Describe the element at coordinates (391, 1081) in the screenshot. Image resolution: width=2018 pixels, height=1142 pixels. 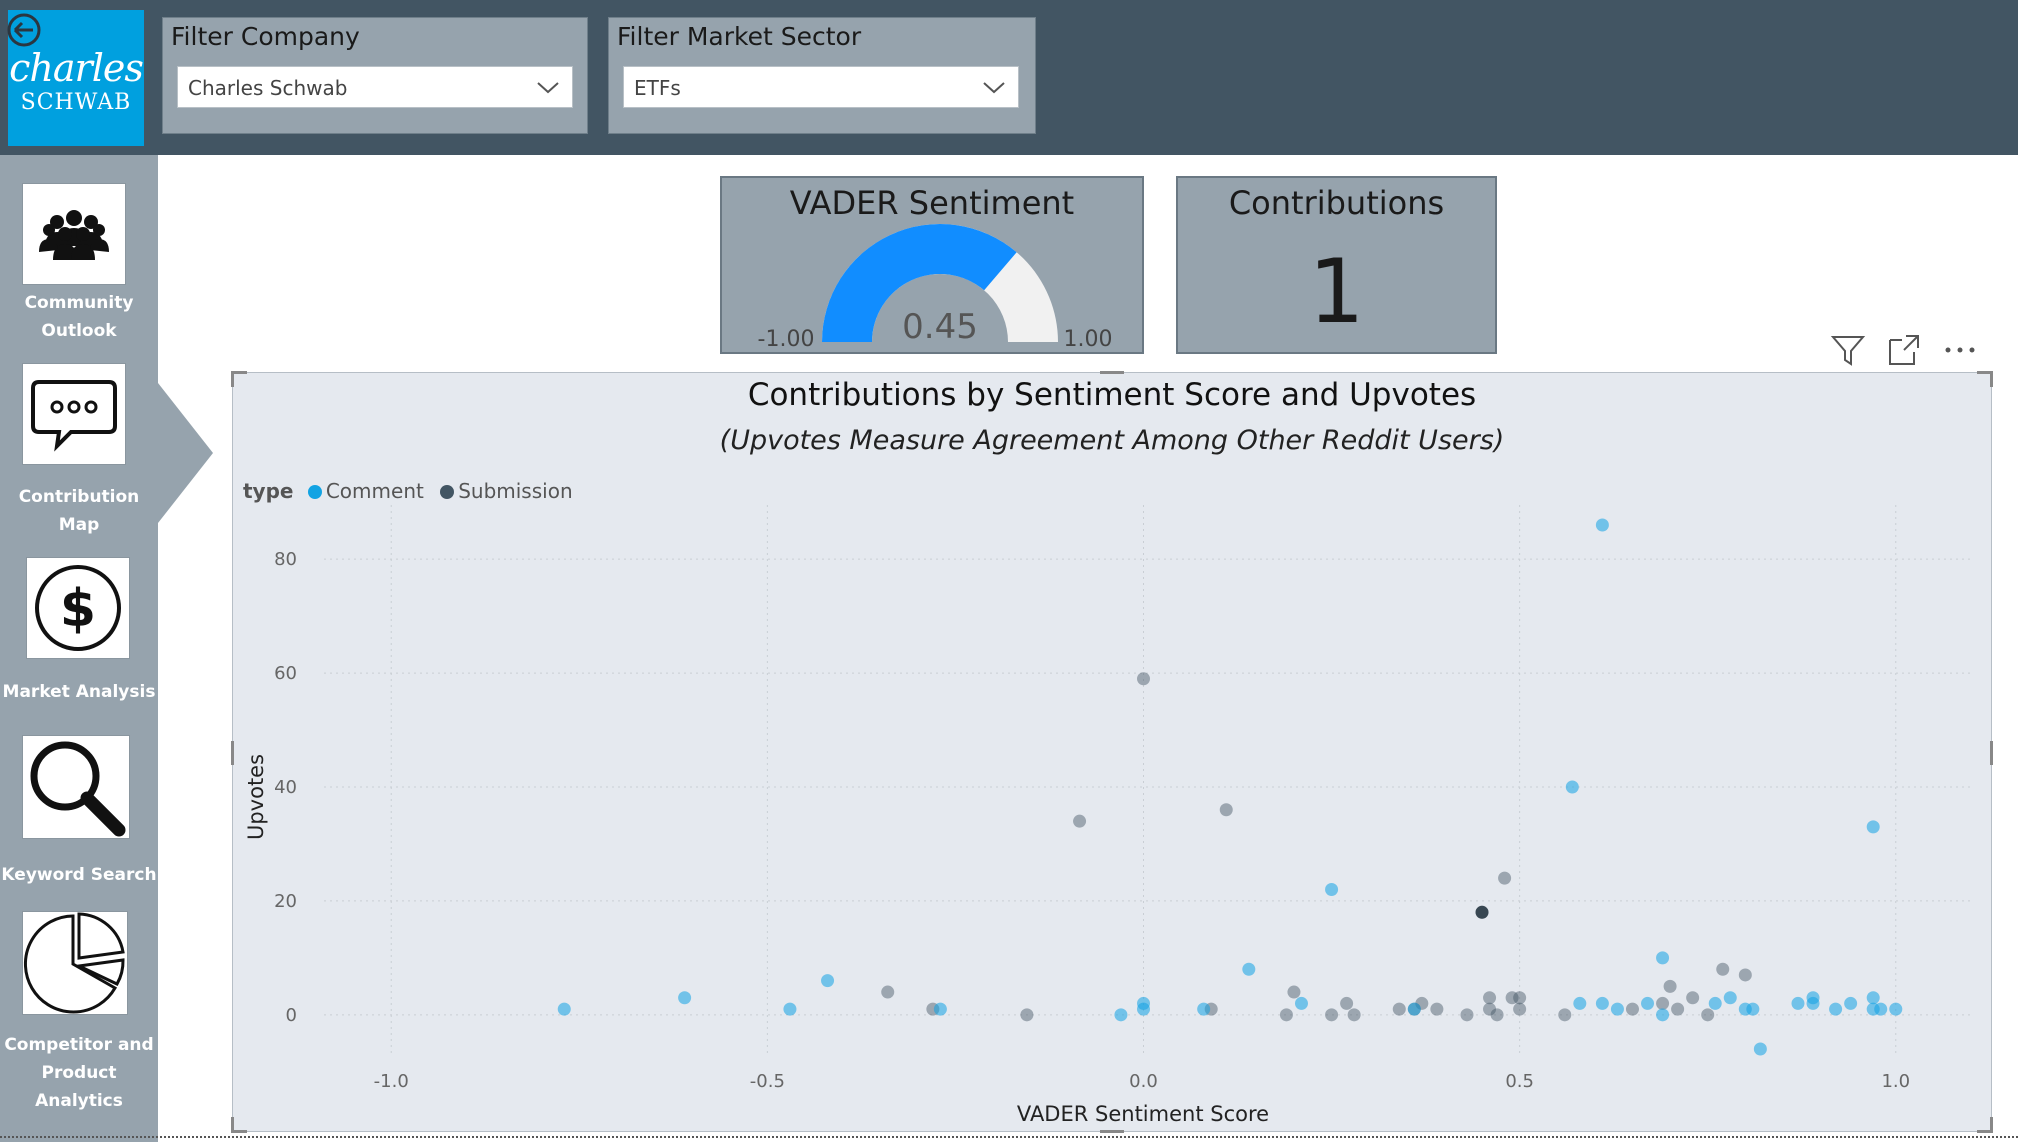
I see `x-tick-label: -1.0` at that location.